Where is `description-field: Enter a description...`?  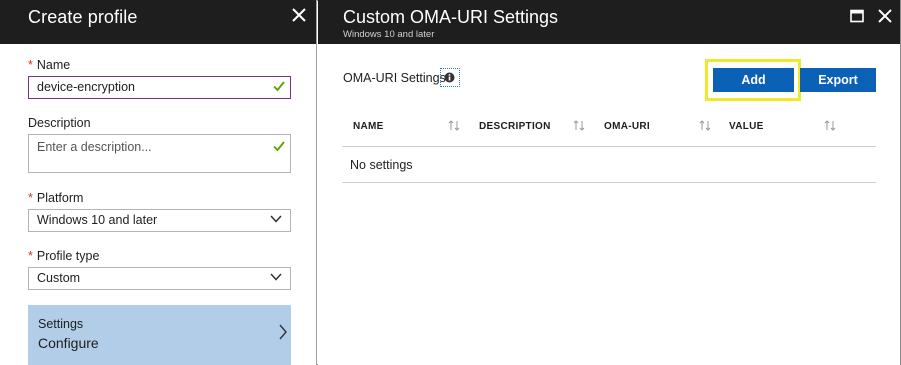
description-field: Enter a description... is located at coordinates (159, 153).